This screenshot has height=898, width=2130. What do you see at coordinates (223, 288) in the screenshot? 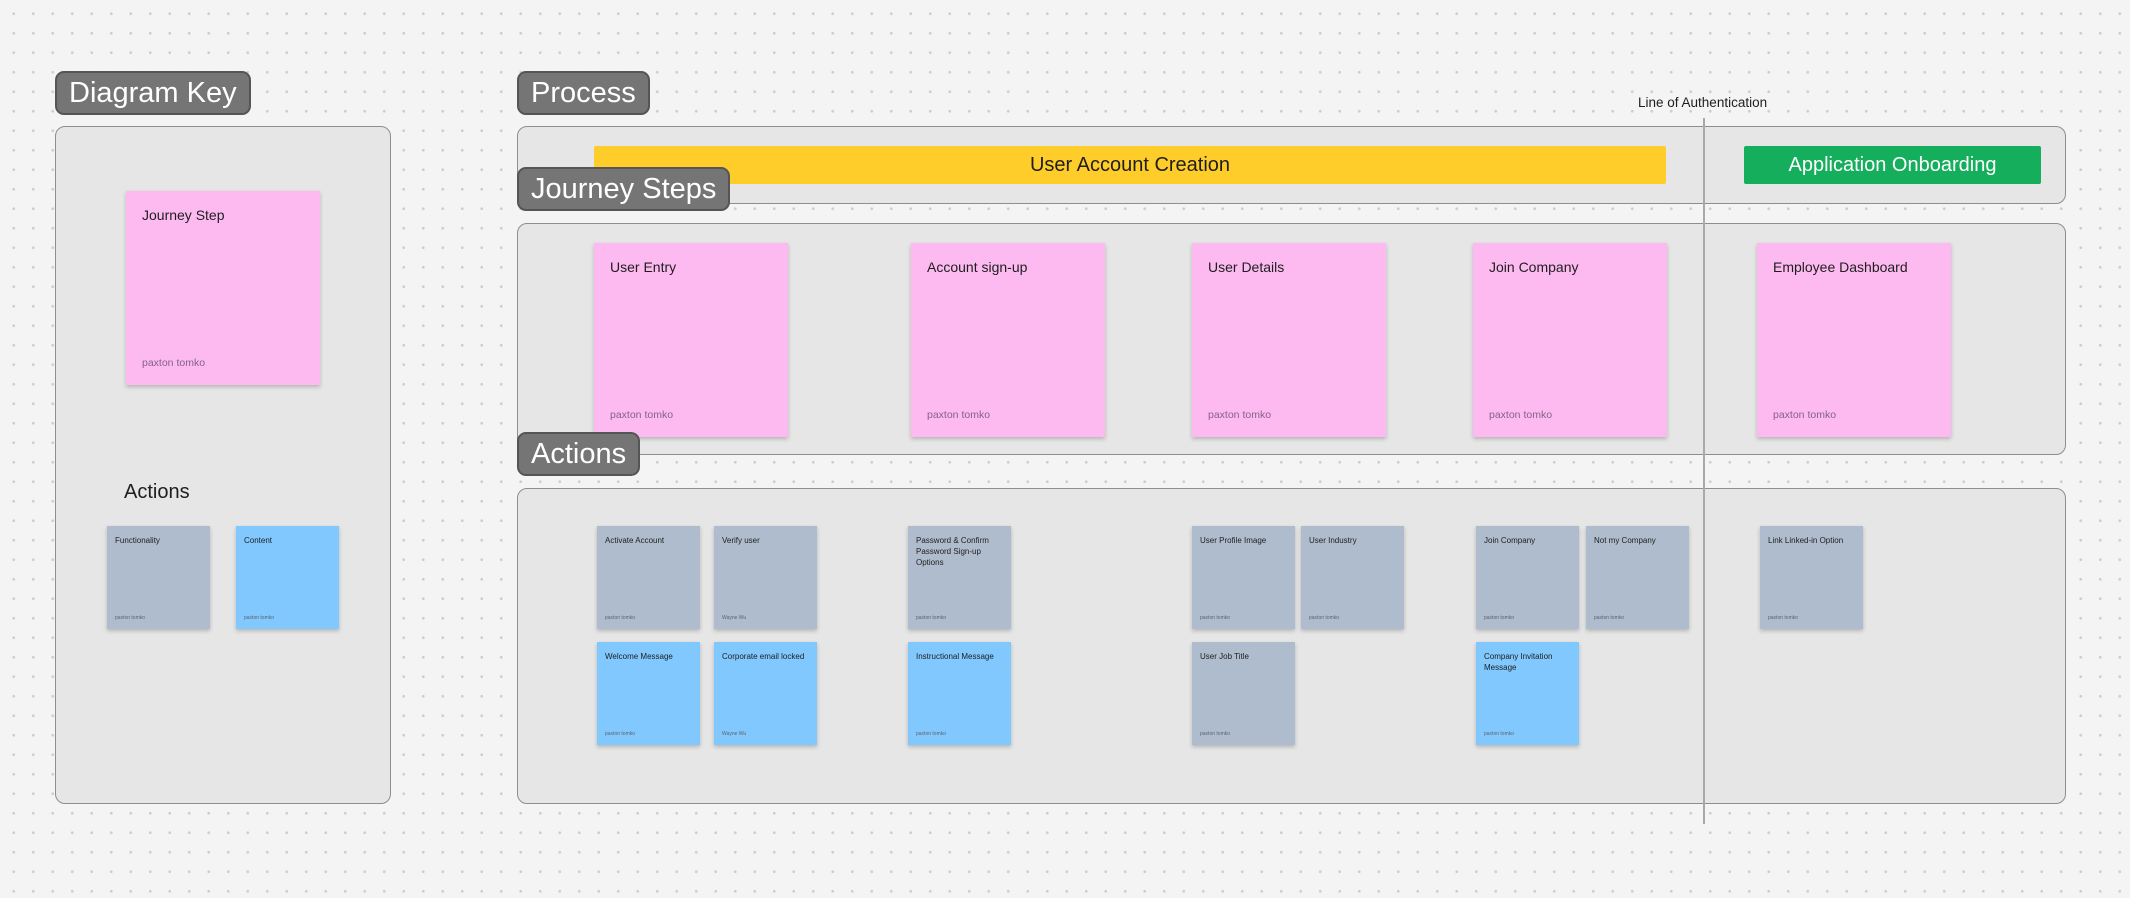
I see `key-journey-step-sticky: Journey Step paxton tomko` at bounding box center [223, 288].